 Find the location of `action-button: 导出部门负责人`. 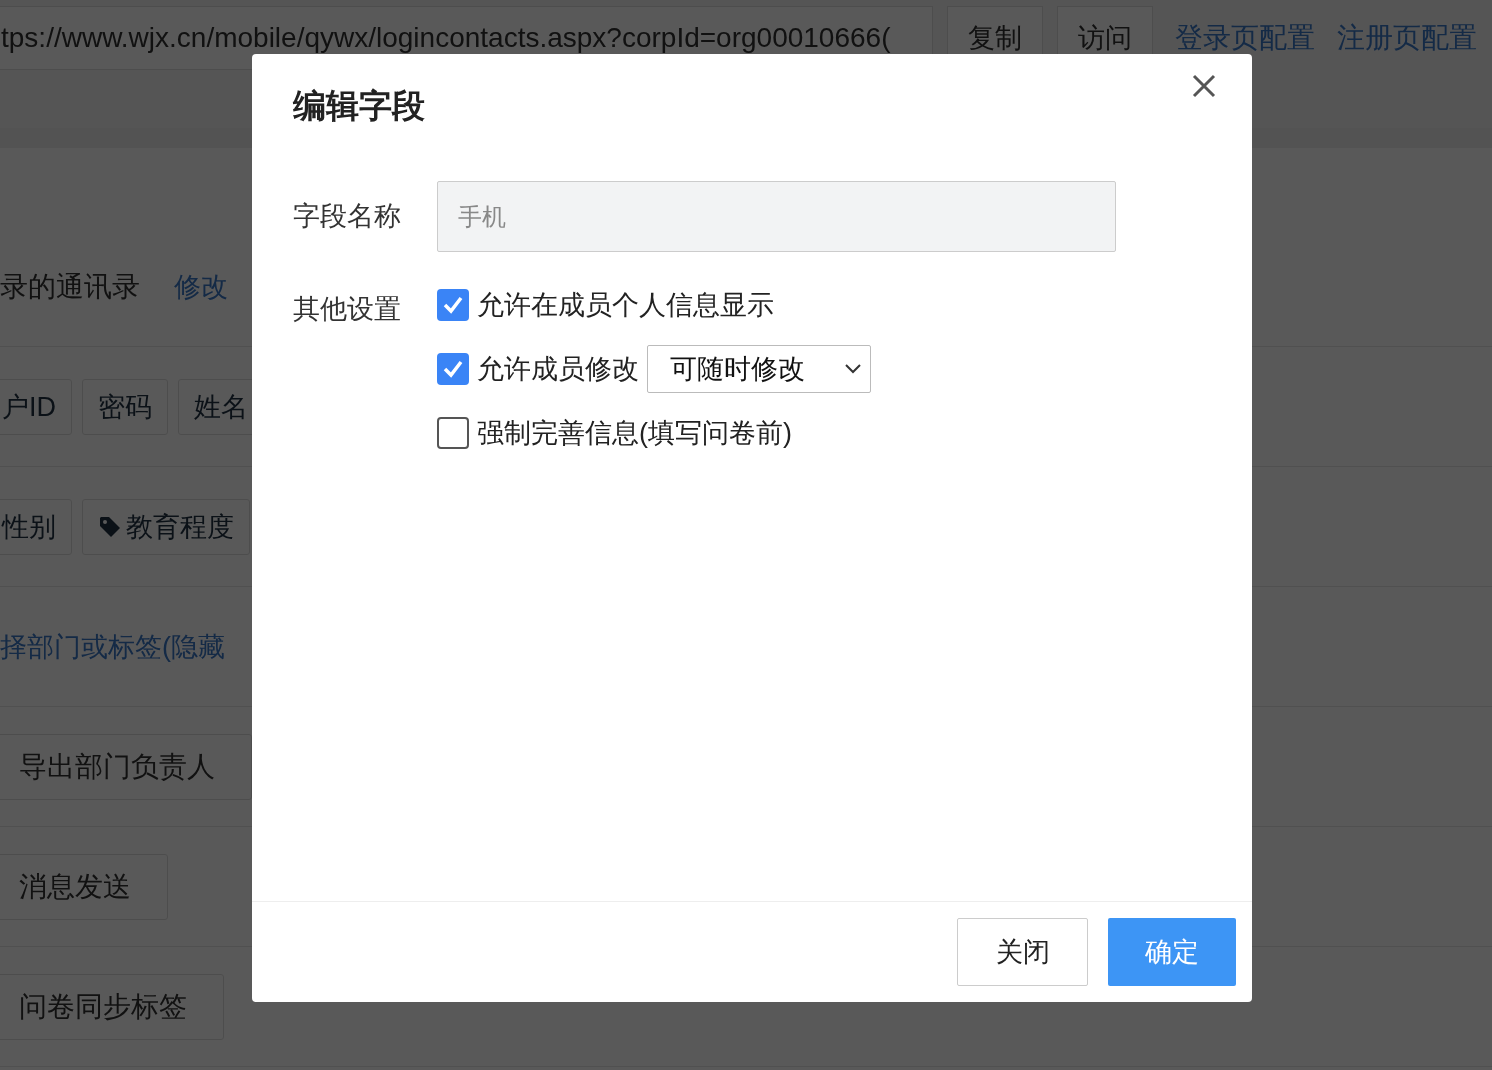

action-button: 导出部门负责人 is located at coordinates (126, 766).